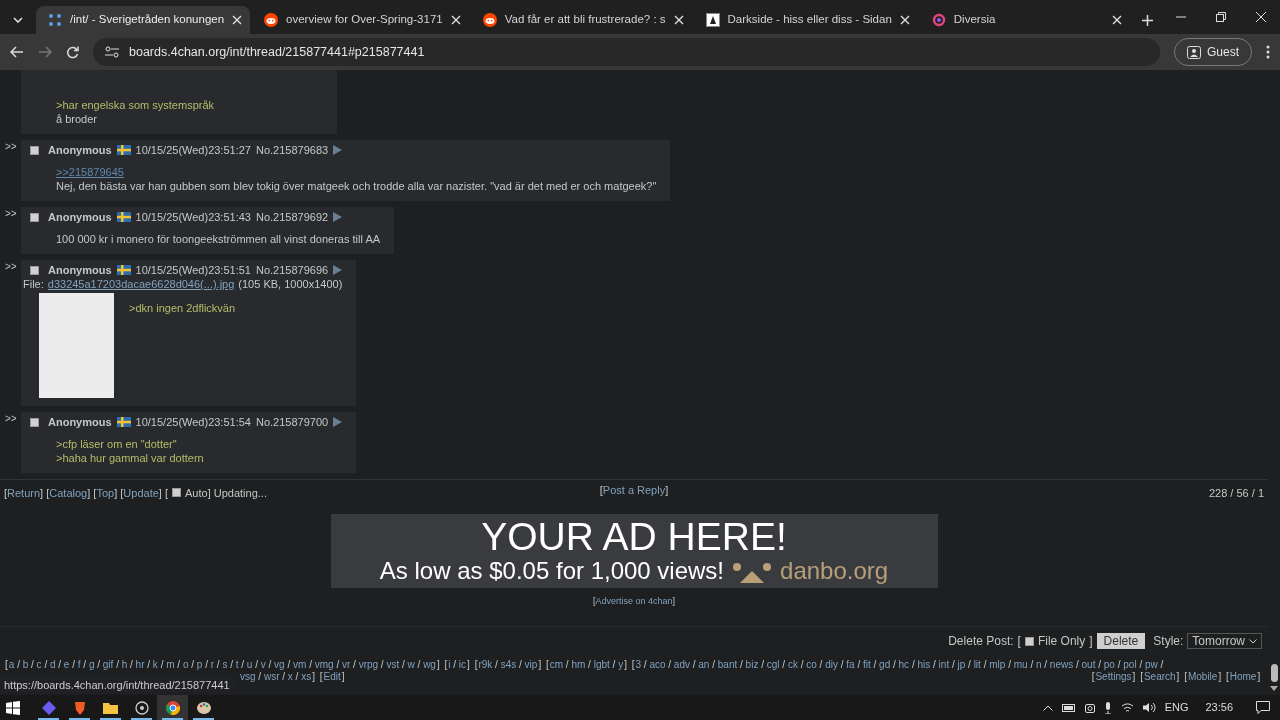  Describe the element at coordinates (13, 707) in the screenshot. I see `windows-icon` at that location.